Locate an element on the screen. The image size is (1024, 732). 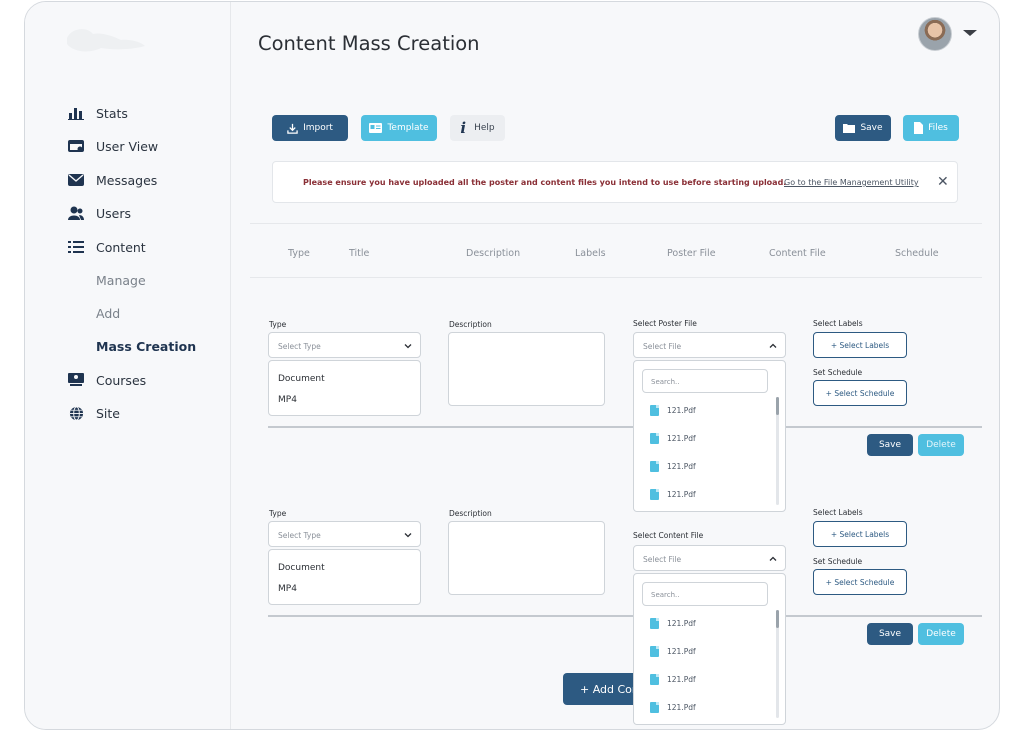
sidebar-item-site: Site is located at coordinates (142, 413).